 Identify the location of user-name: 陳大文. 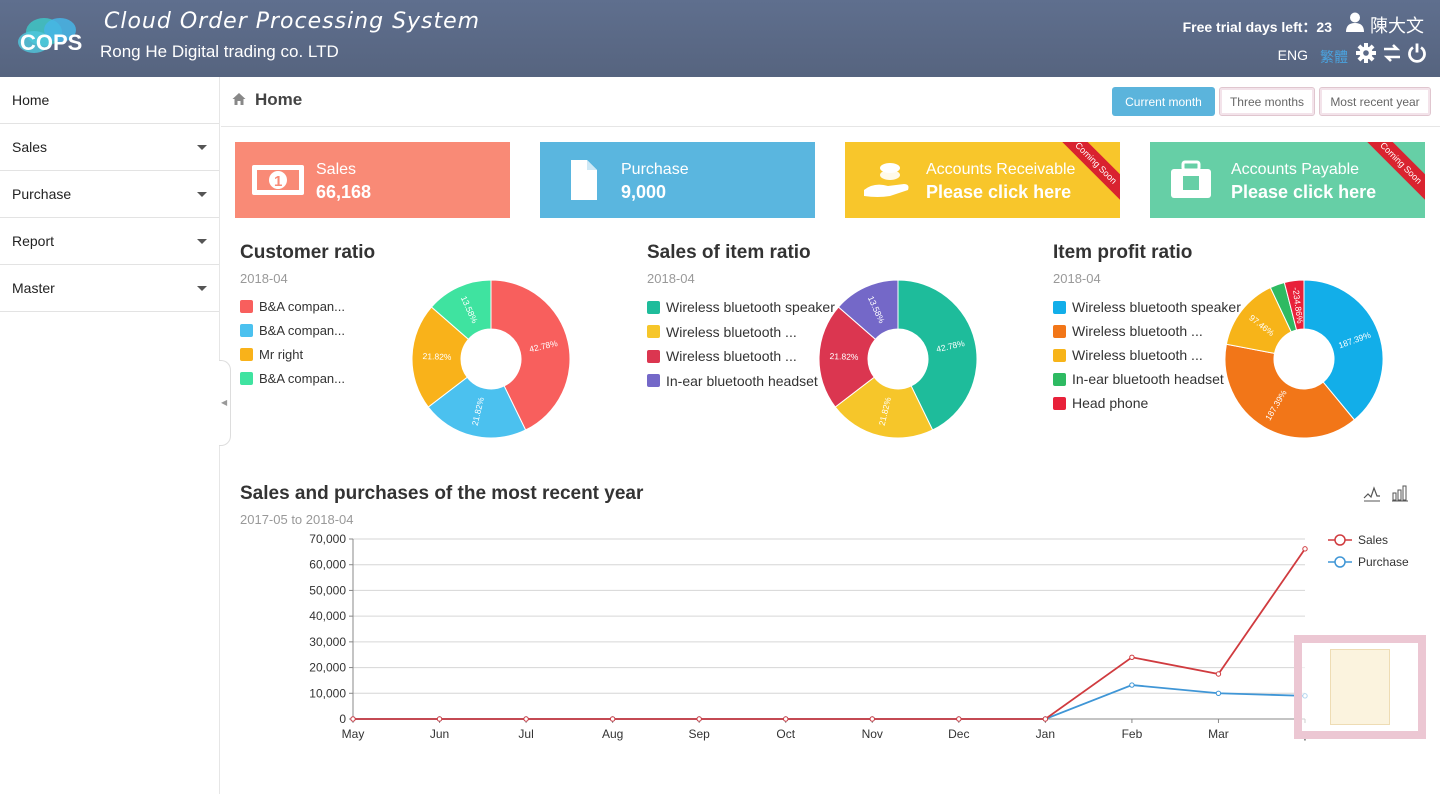
(1397, 25).